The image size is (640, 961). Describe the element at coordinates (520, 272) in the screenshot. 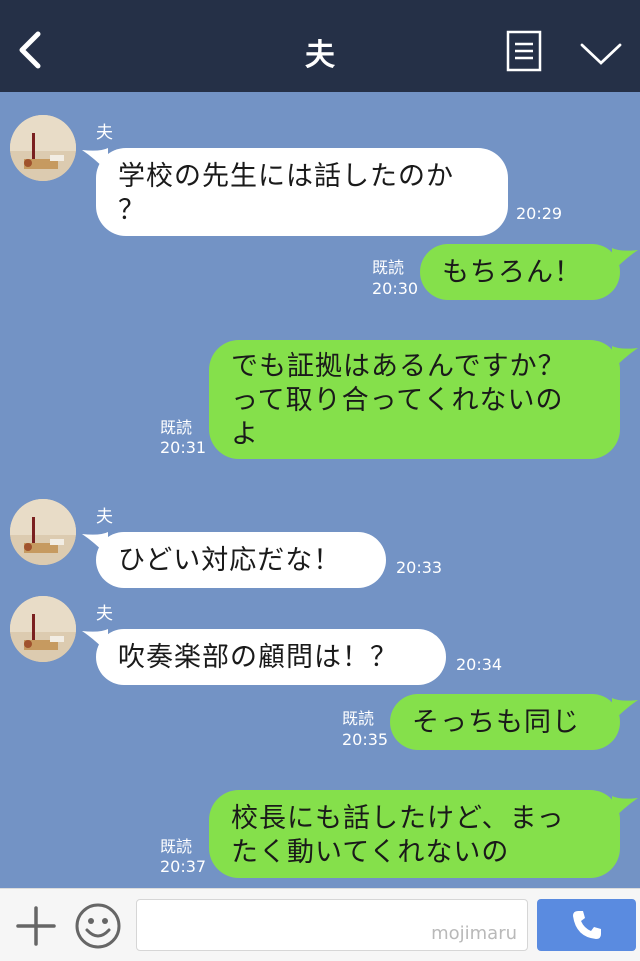

I see `message-bubble: もちろん！` at that location.